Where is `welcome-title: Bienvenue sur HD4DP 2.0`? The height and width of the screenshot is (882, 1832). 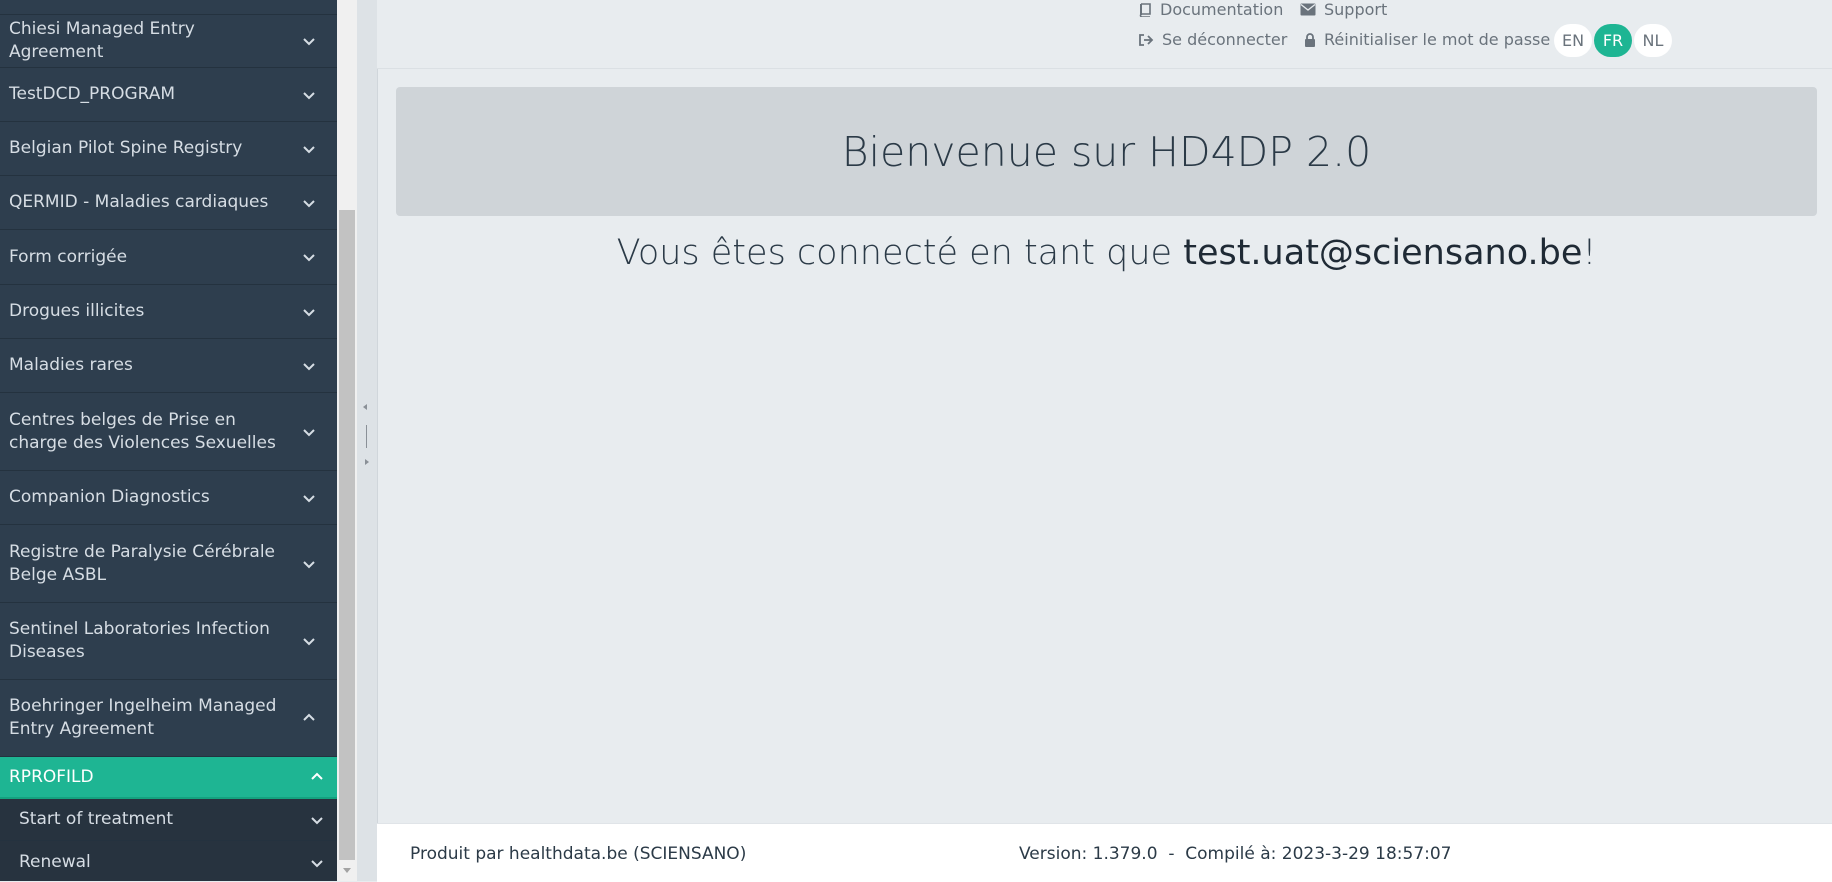 welcome-title: Bienvenue sur HD4DP 2.0 is located at coordinates (1106, 151).